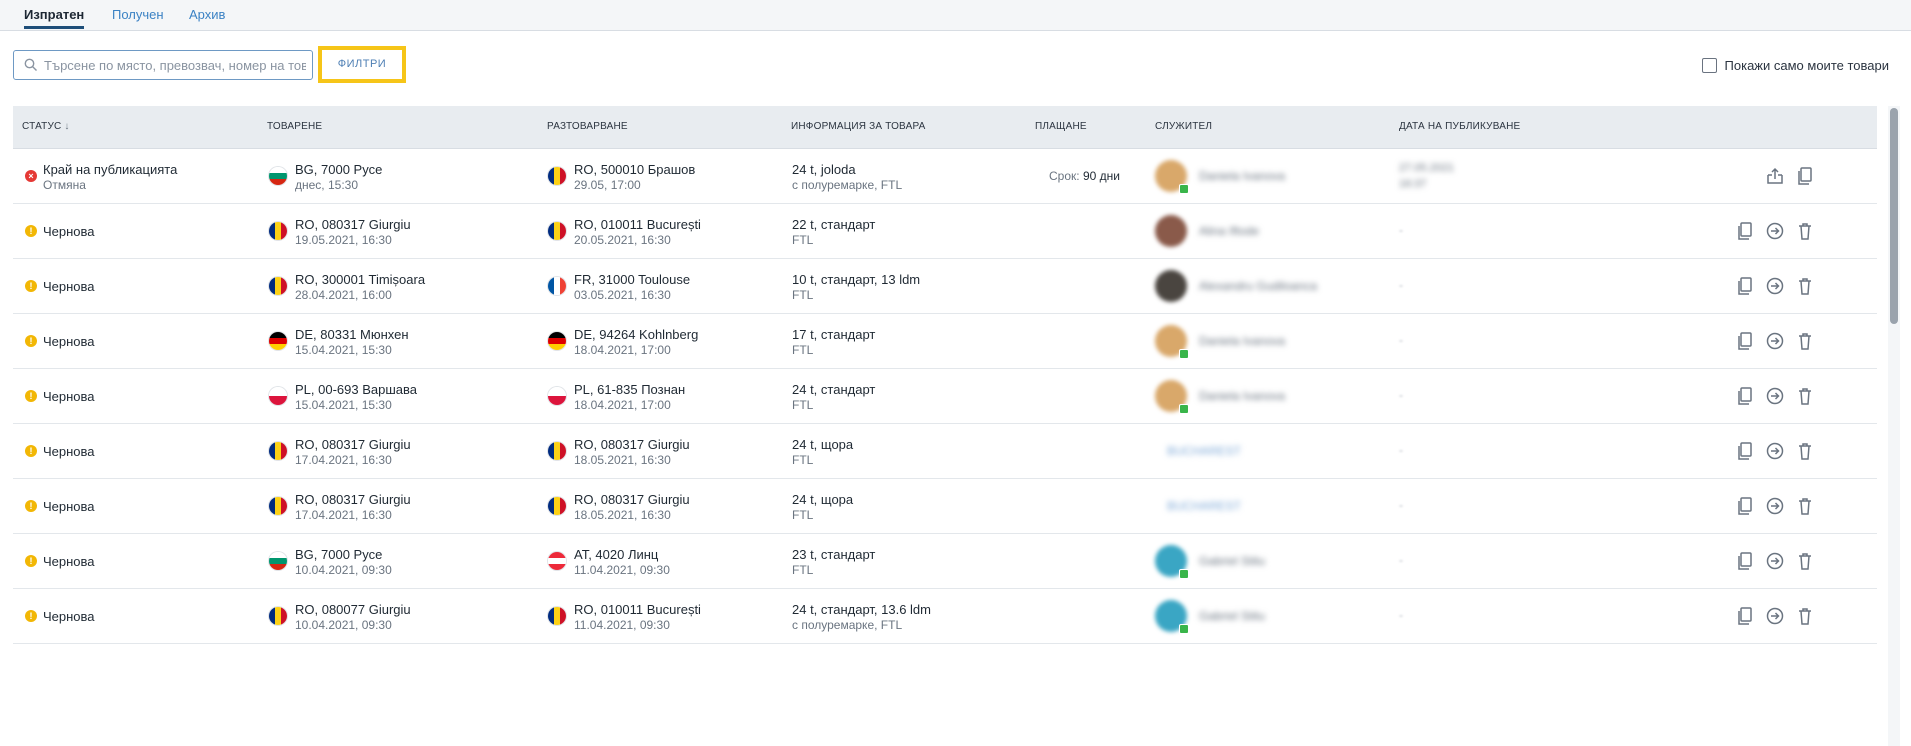 This screenshot has height=746, width=1911. Describe the element at coordinates (622, 295) in the screenshot. I see `unloading-date: 03.05.2021, 16:30` at that location.